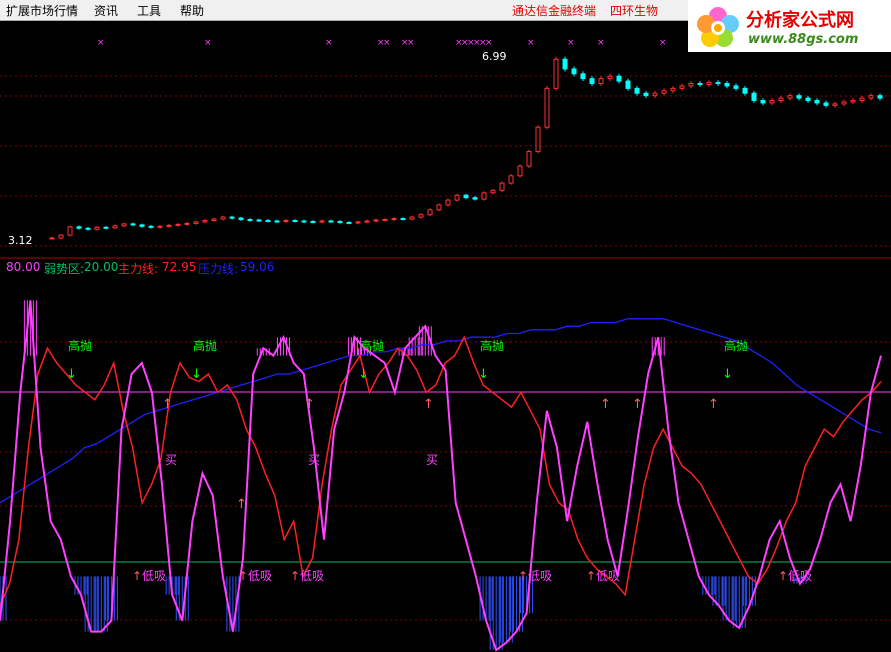  I want to click on main-label: 主力线:, so click(138, 269).